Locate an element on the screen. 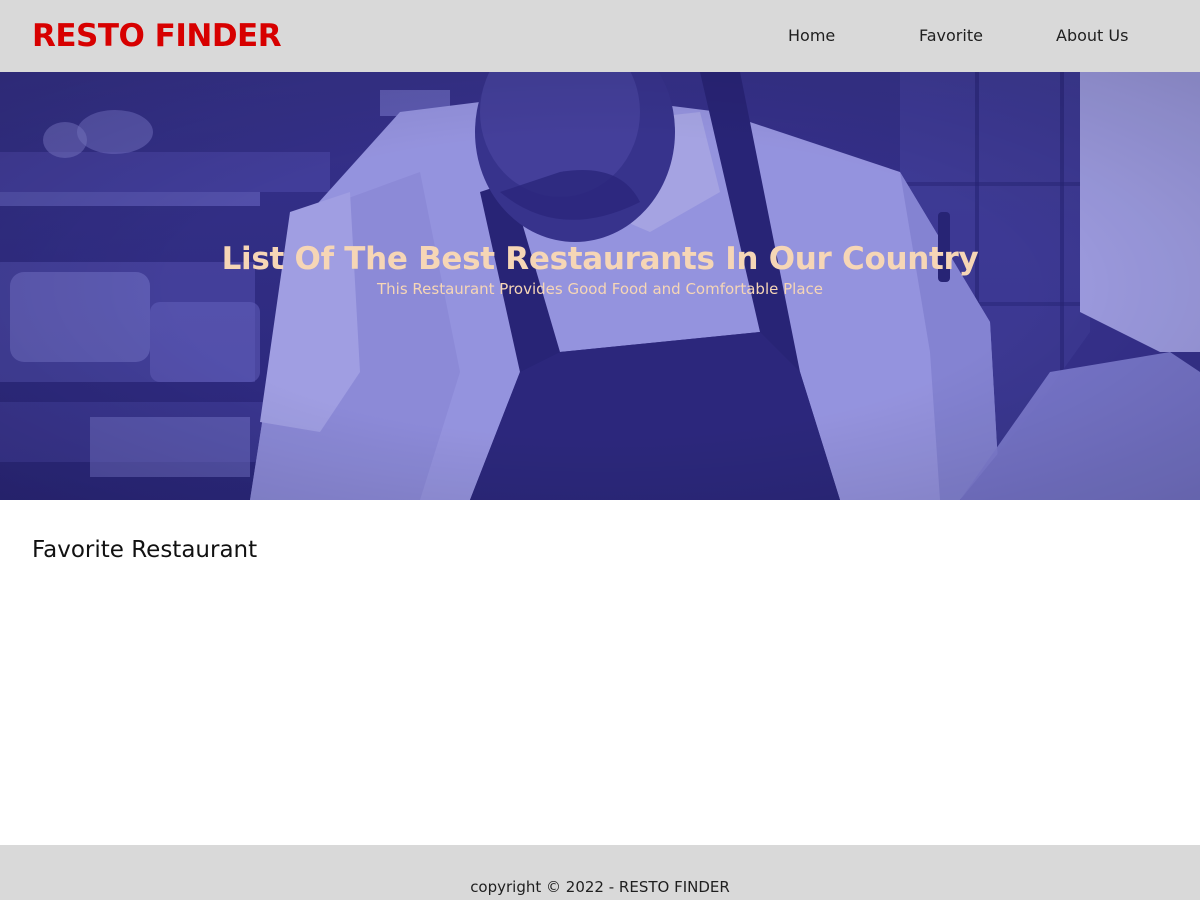 The height and width of the screenshot is (900, 1200). footer-copyright: copyright © 2022 - RESTO FINDER is located at coordinates (600, 887).